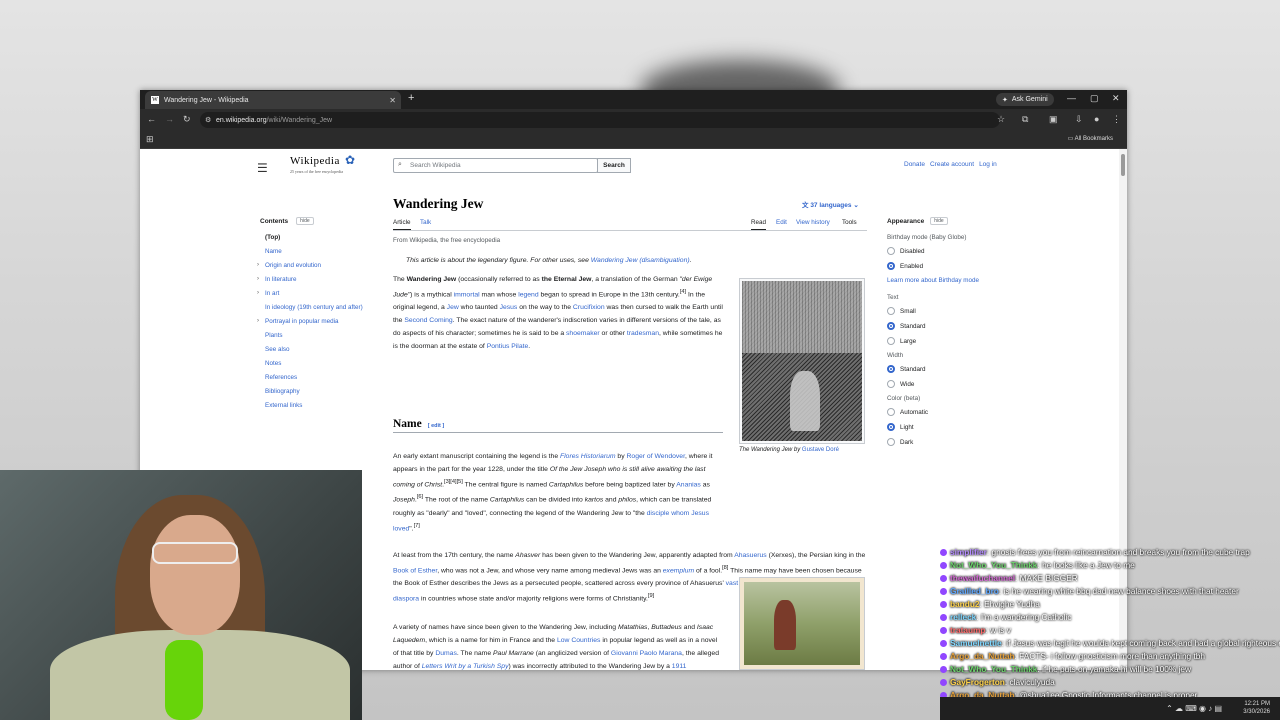 The image size is (1280, 720). Describe the element at coordinates (312, 392) in the screenshot. I see `toc-item-bibliography: Bibliography` at that location.